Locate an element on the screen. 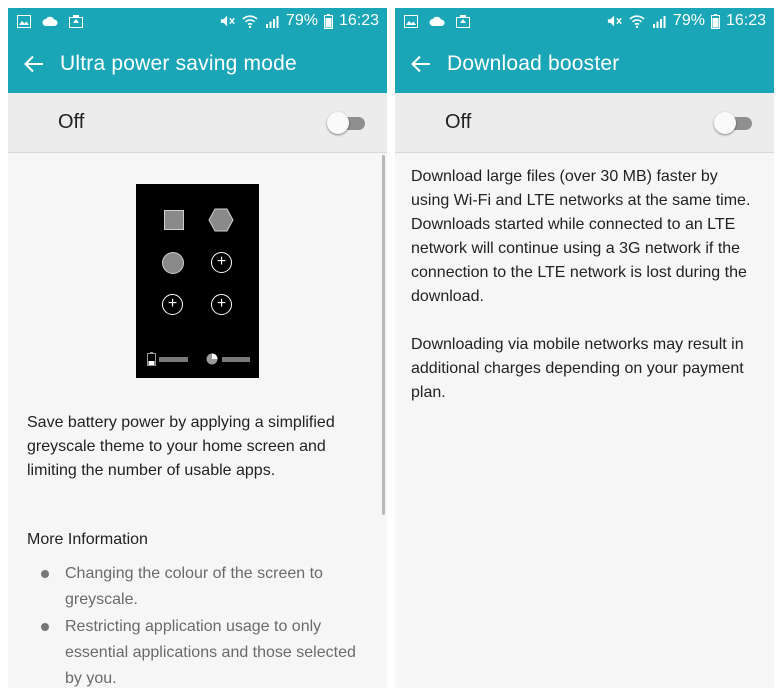  app-bar: Ultra power saving mode is located at coordinates (197, 63).